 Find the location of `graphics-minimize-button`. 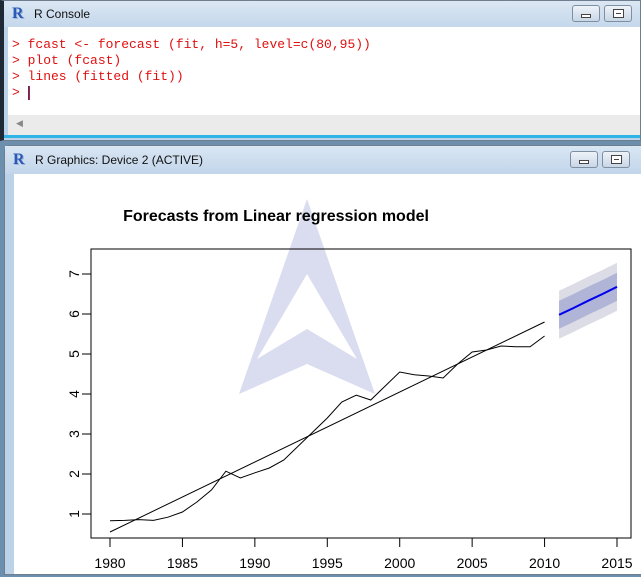

graphics-minimize-button is located at coordinates (584, 159).